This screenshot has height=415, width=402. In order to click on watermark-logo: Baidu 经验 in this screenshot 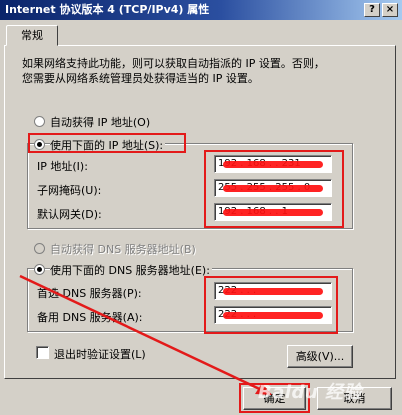, I will do `click(310, 392)`.